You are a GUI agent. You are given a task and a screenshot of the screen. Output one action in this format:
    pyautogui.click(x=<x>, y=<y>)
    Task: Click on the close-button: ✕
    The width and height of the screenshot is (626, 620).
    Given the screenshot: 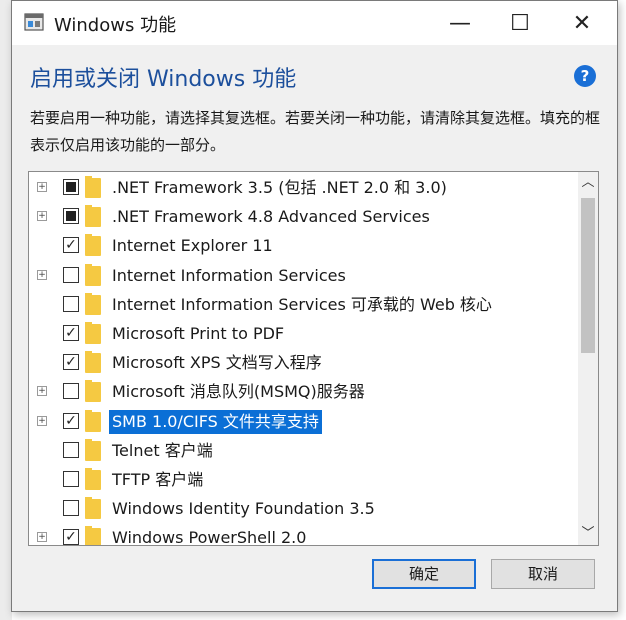 What is the action you would take?
    pyautogui.click(x=582, y=23)
    